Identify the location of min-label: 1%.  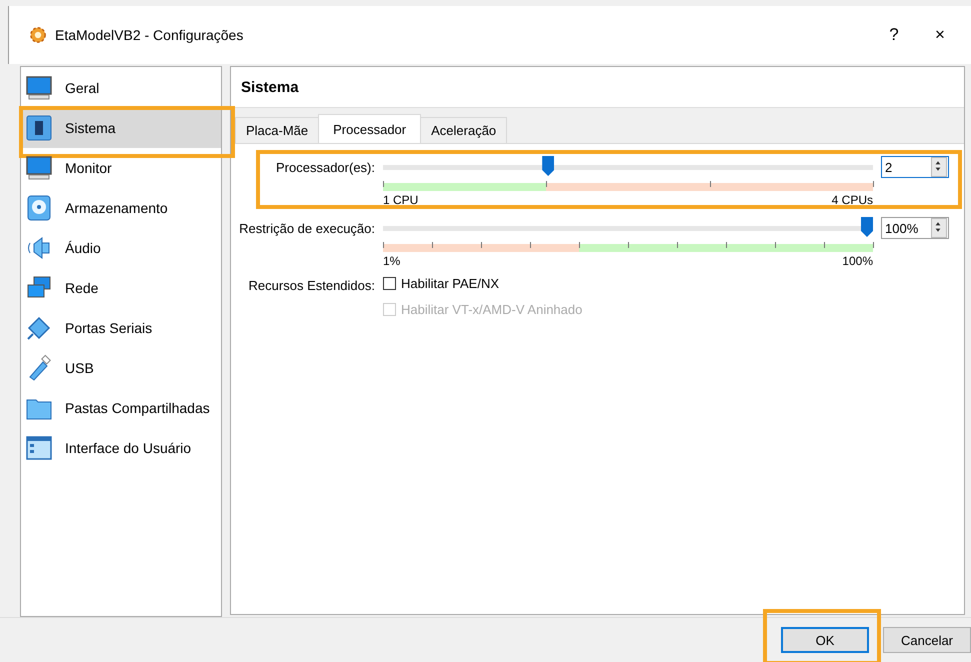
(391, 261).